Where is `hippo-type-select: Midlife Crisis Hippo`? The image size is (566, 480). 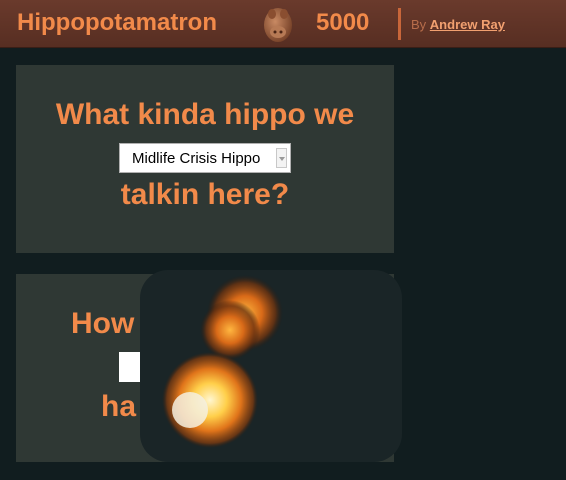 hippo-type-select: Midlife Crisis Hippo is located at coordinates (205, 158).